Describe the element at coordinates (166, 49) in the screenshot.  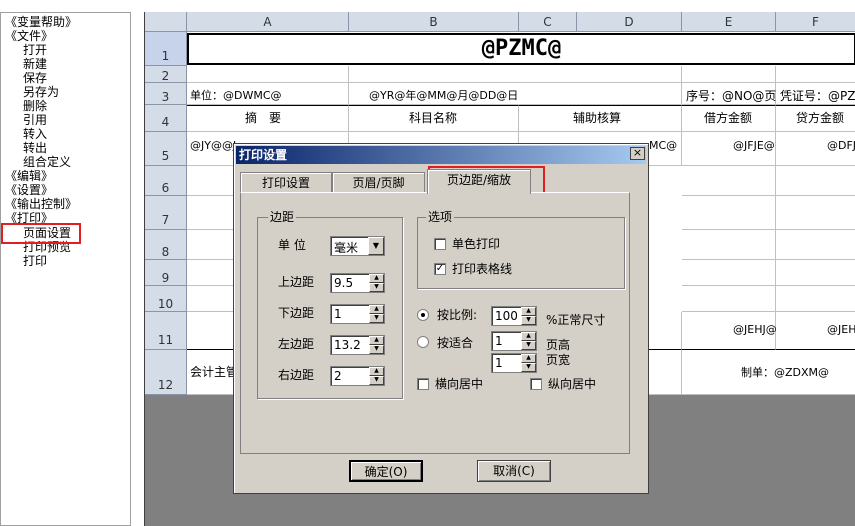
I see `row-header-1: 1` at that location.